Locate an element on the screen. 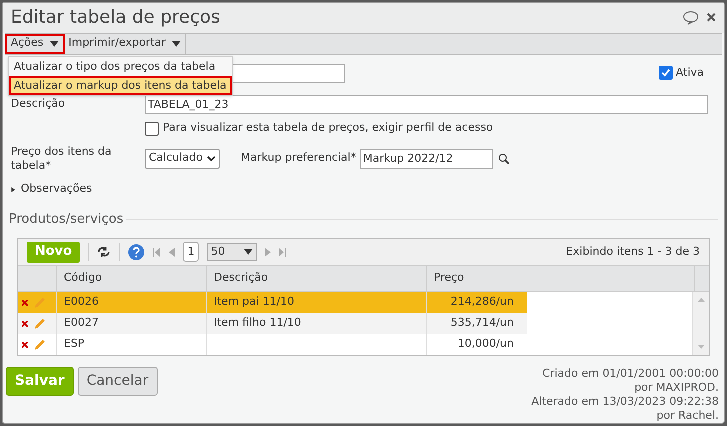  field-label: Markup preferencial* is located at coordinates (298, 158).